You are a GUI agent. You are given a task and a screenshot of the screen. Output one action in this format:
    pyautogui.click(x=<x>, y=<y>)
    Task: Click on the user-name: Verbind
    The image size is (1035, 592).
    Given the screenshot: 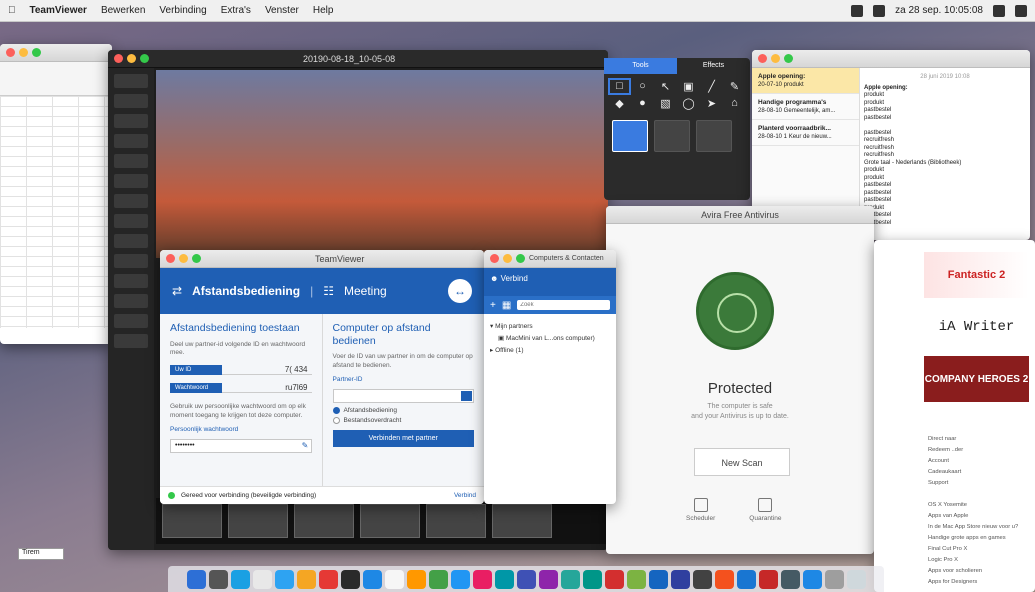 What is the action you would take?
    pyautogui.click(x=514, y=278)
    